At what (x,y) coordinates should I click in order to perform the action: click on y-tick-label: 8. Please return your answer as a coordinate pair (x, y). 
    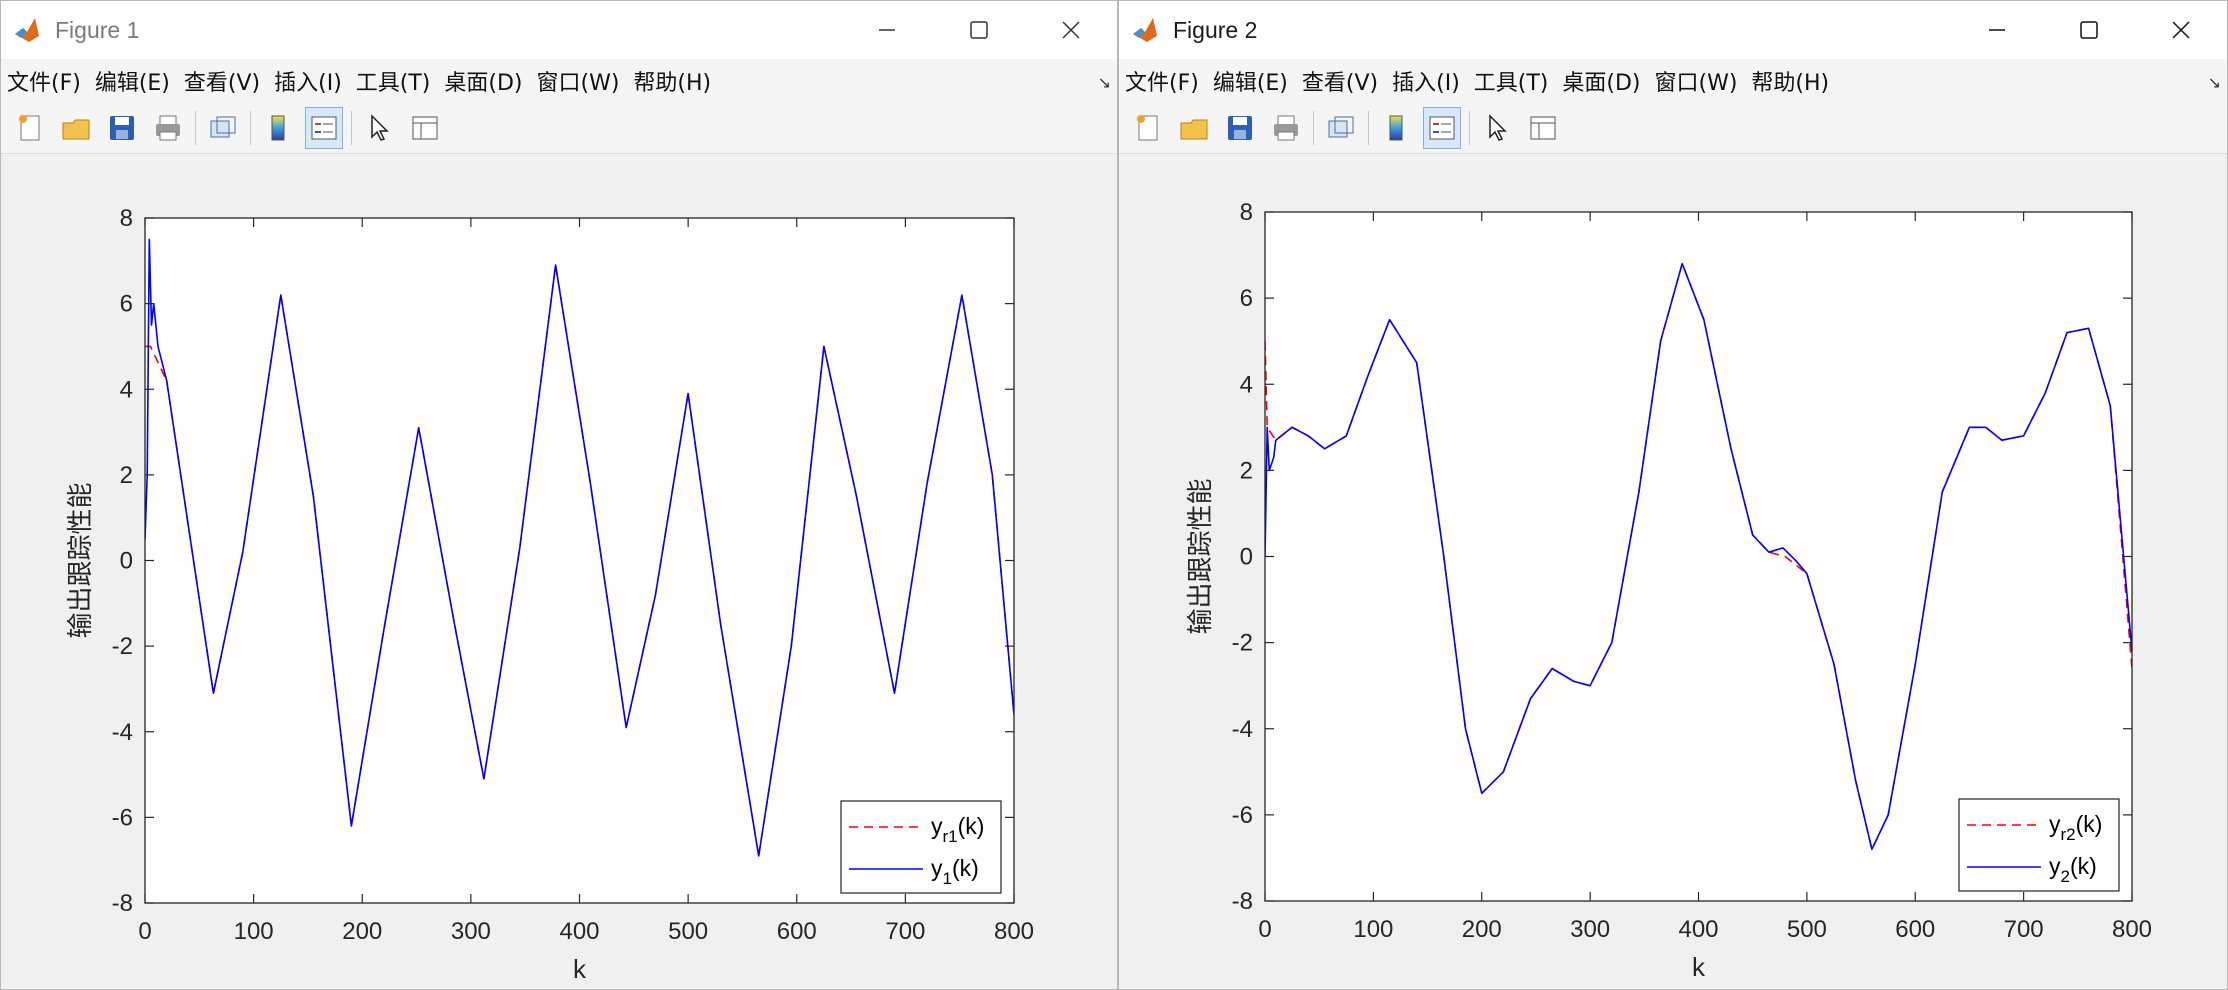
    Looking at the image, I should click on (1246, 212).